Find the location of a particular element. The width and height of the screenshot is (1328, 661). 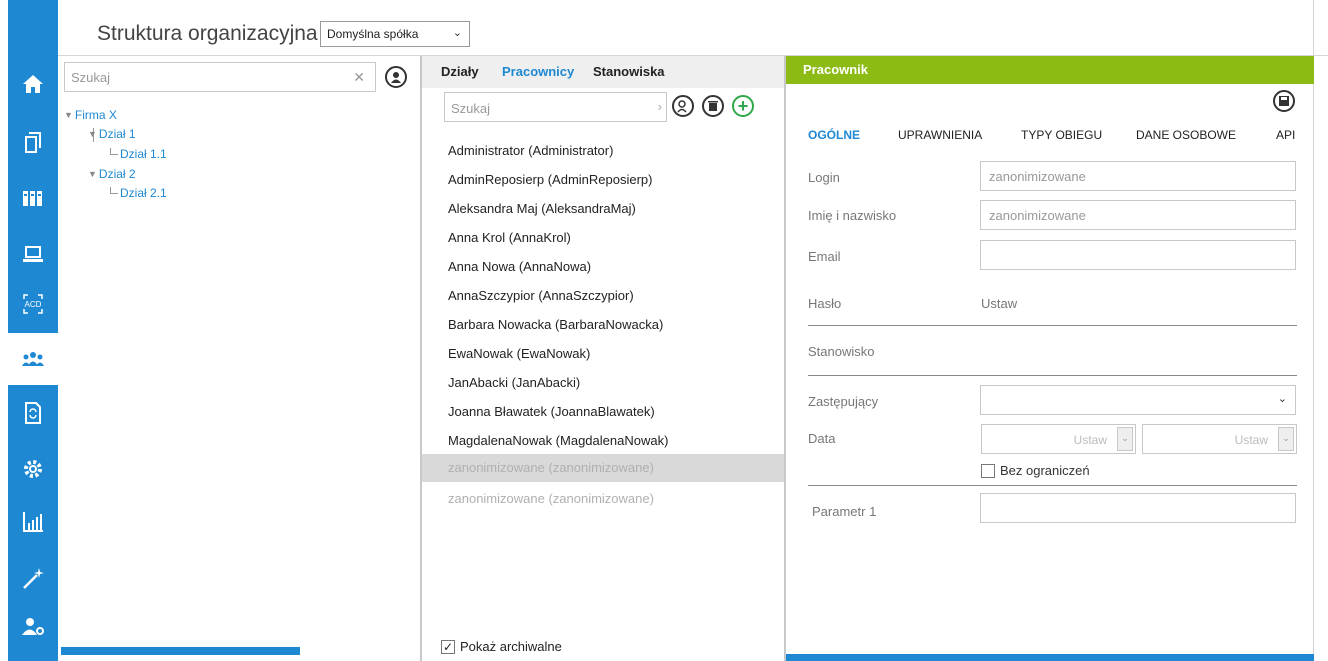

nav-documents is located at coordinates (33, 142).